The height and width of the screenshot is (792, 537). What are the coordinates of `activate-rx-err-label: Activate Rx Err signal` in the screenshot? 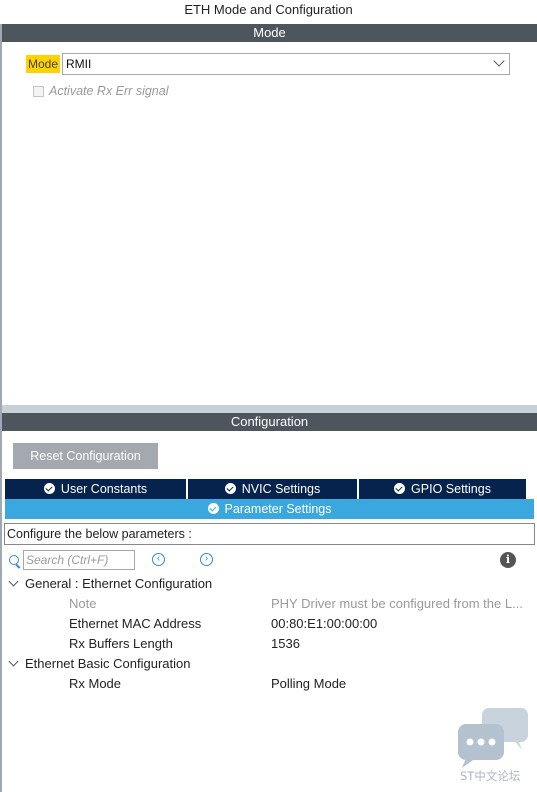 It's located at (109, 91).